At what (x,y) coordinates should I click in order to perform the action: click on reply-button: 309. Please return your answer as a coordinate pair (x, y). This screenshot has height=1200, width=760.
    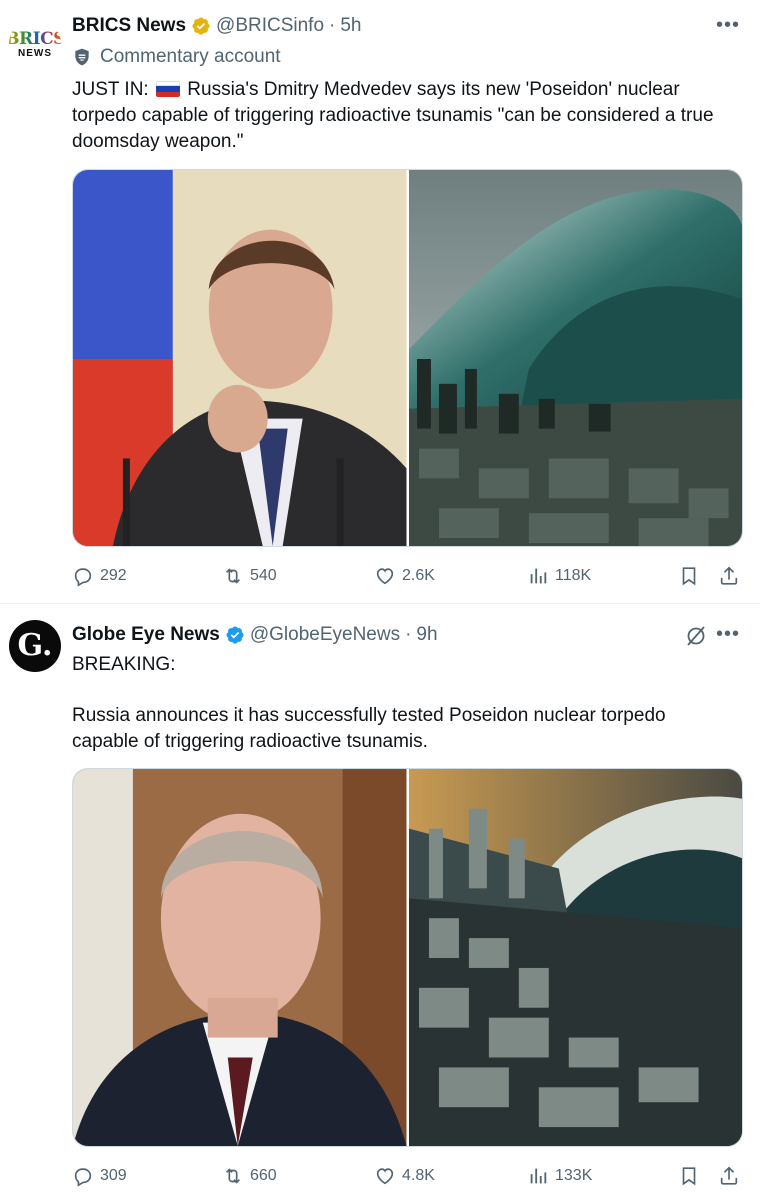
    Looking at the image, I should click on (99, 1176).